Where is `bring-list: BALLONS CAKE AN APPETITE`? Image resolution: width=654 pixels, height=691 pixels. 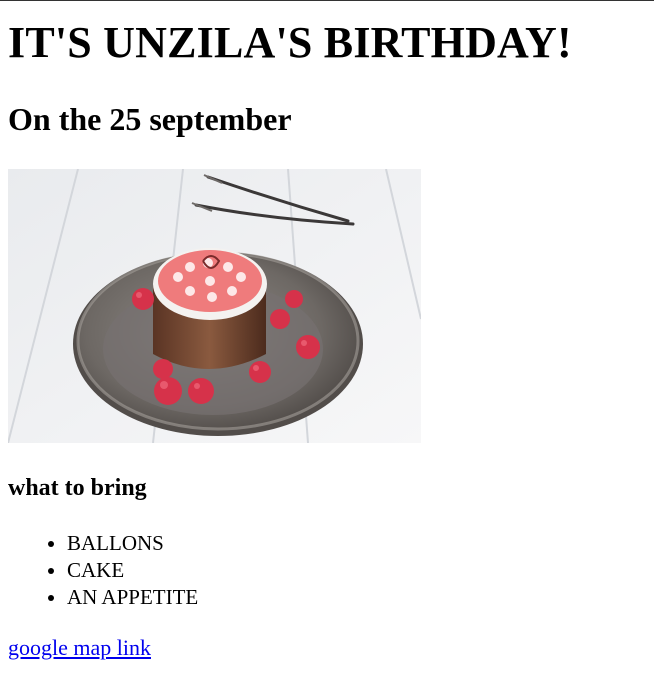
bring-list: BALLONS CAKE AN APPETITE is located at coordinates (331, 570).